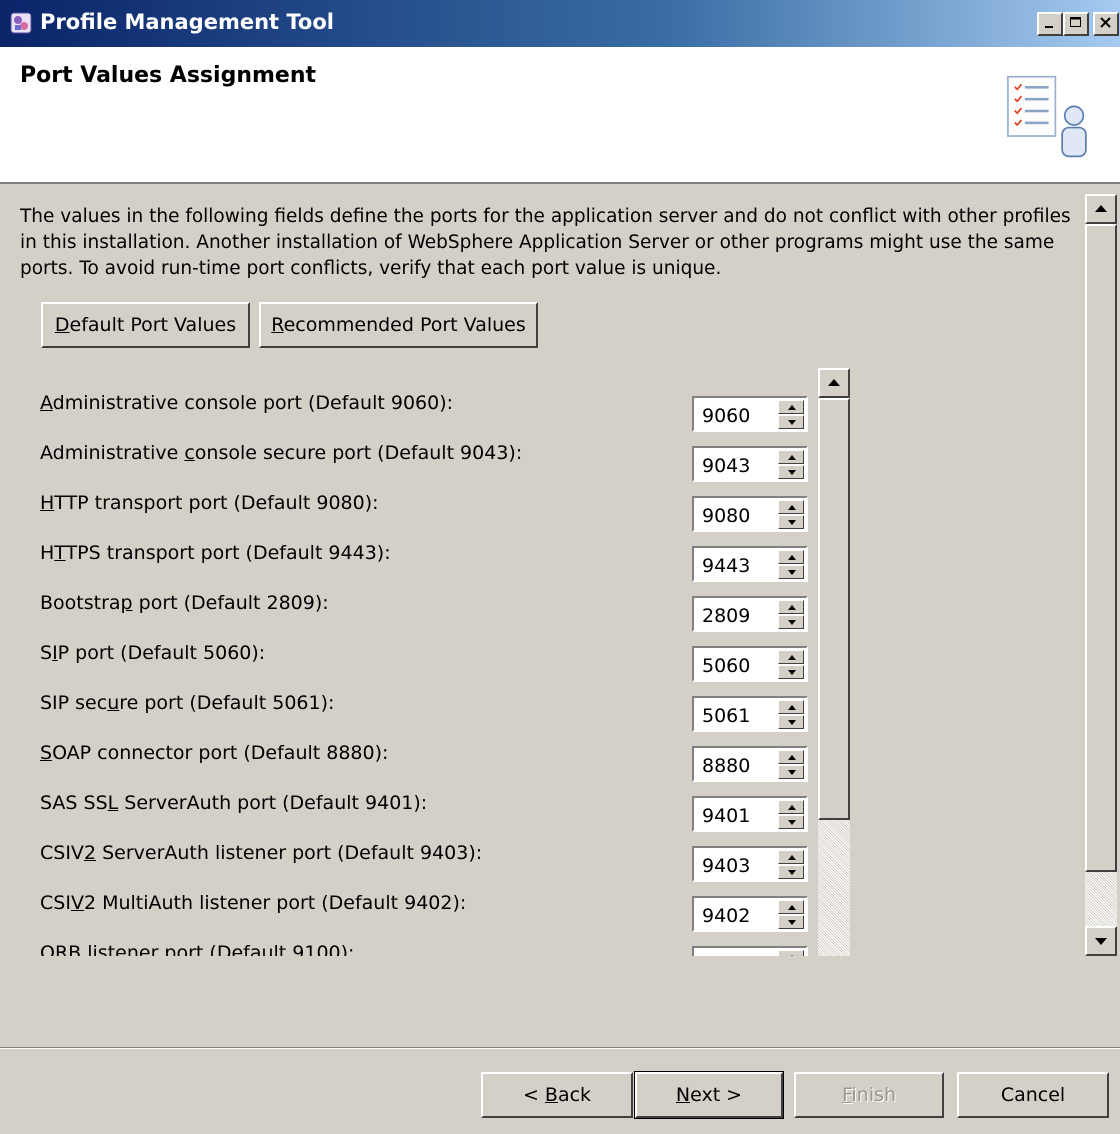  I want to click on close-icon, so click(1105, 22).